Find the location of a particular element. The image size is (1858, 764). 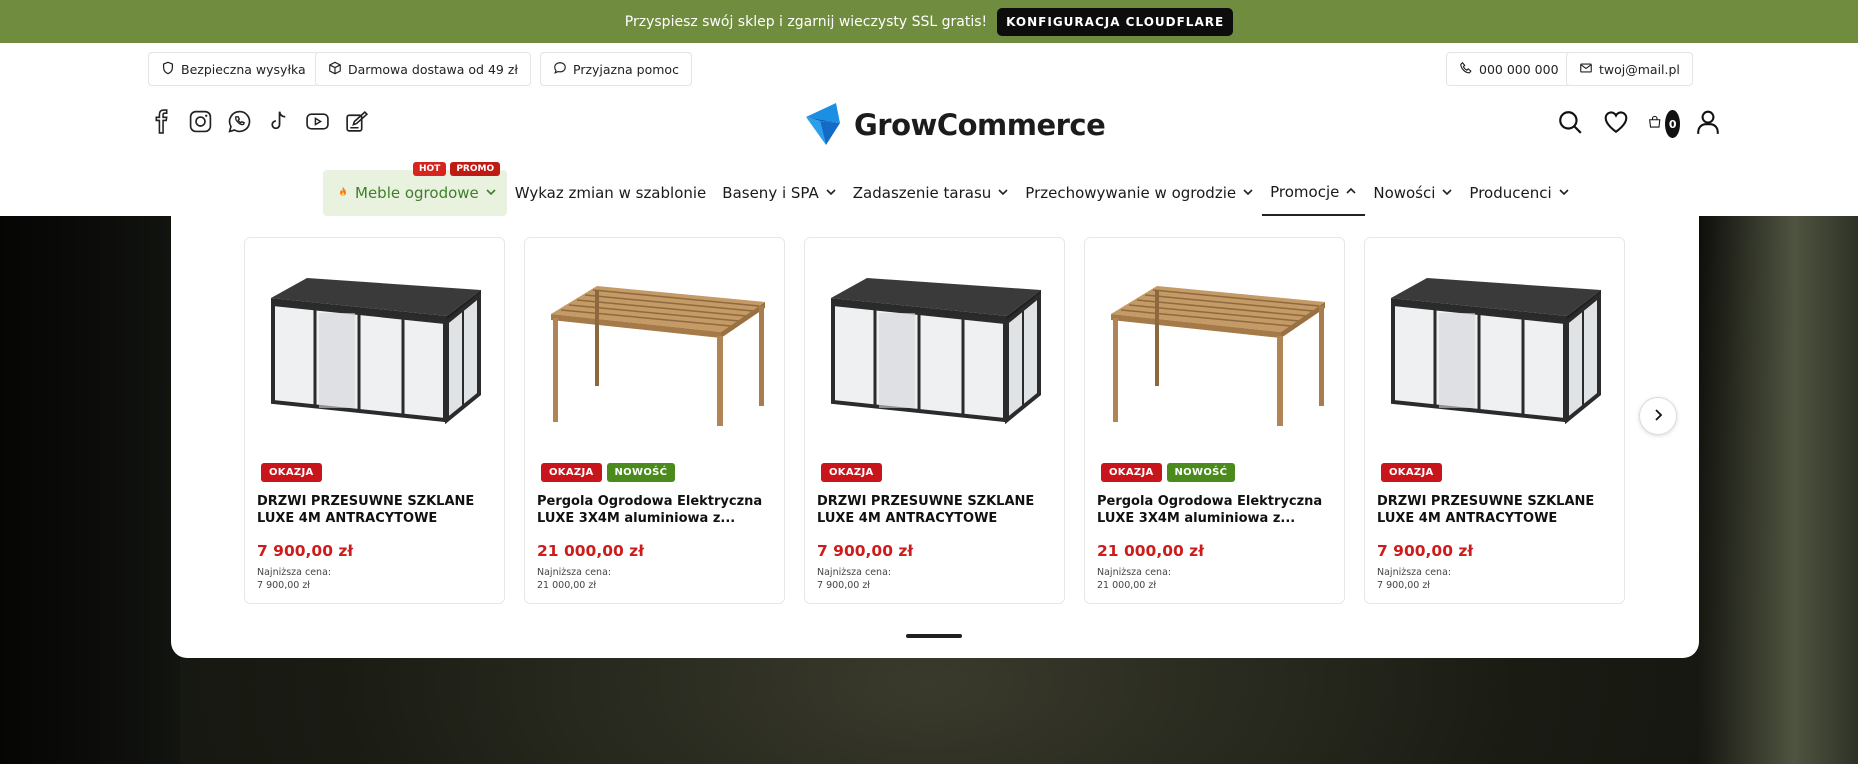

shield-icon is located at coordinates (168, 69).